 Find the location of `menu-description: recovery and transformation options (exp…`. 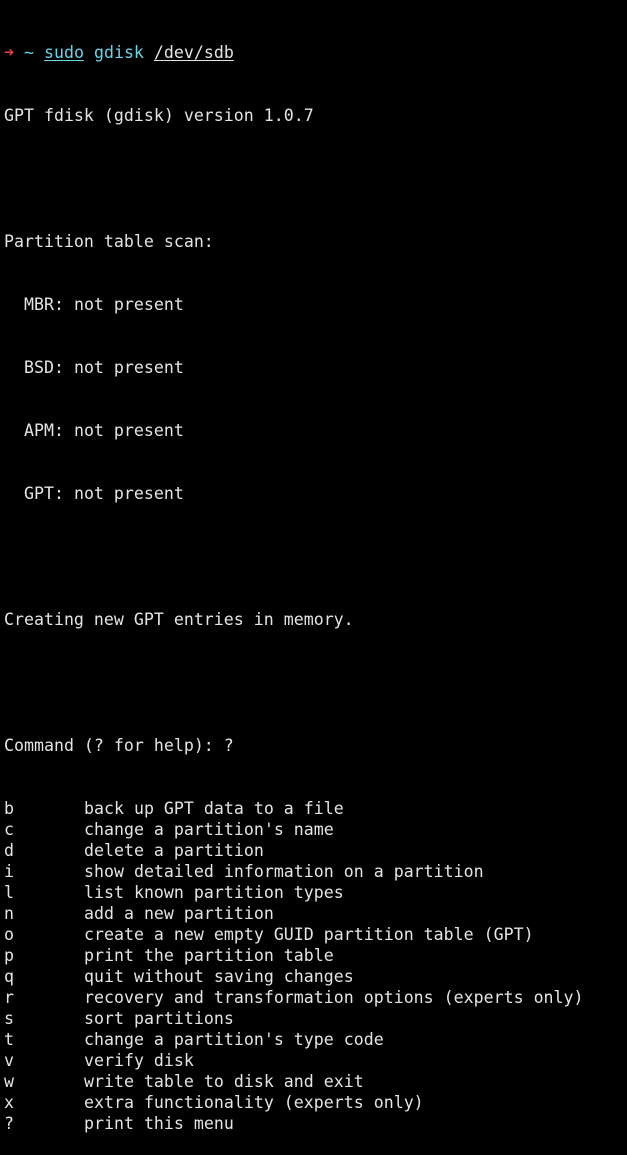

menu-description: recovery and transformation options (exp… is located at coordinates (334, 997).